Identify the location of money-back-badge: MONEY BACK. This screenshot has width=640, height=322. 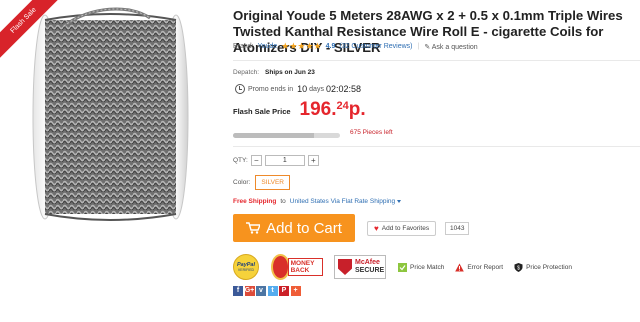
(297, 267).